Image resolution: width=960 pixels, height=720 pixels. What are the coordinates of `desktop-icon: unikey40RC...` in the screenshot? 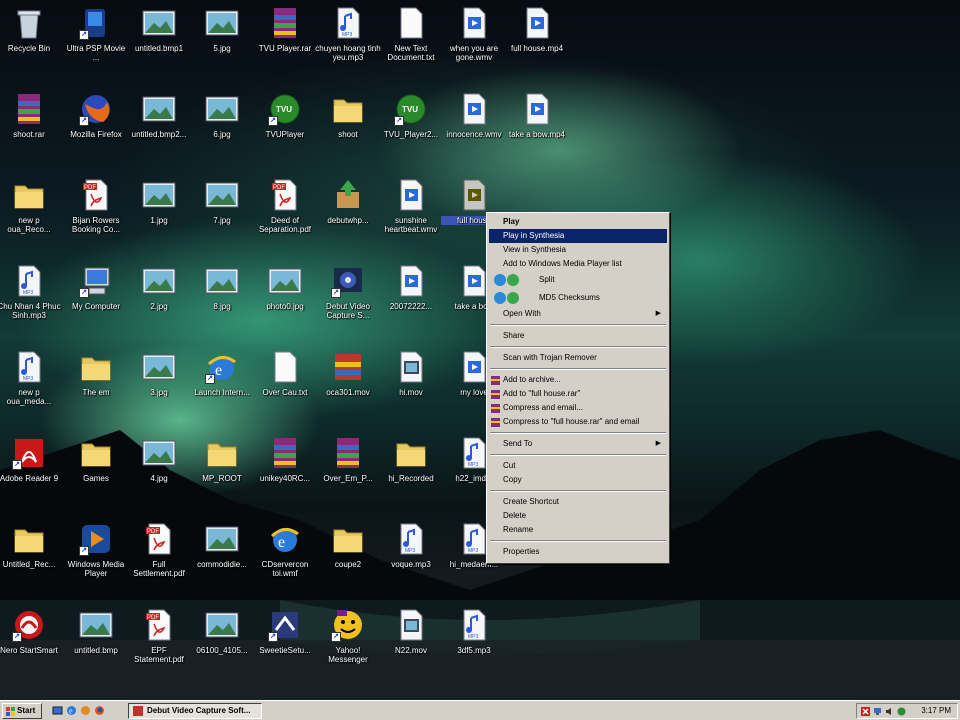 It's located at (285, 475).